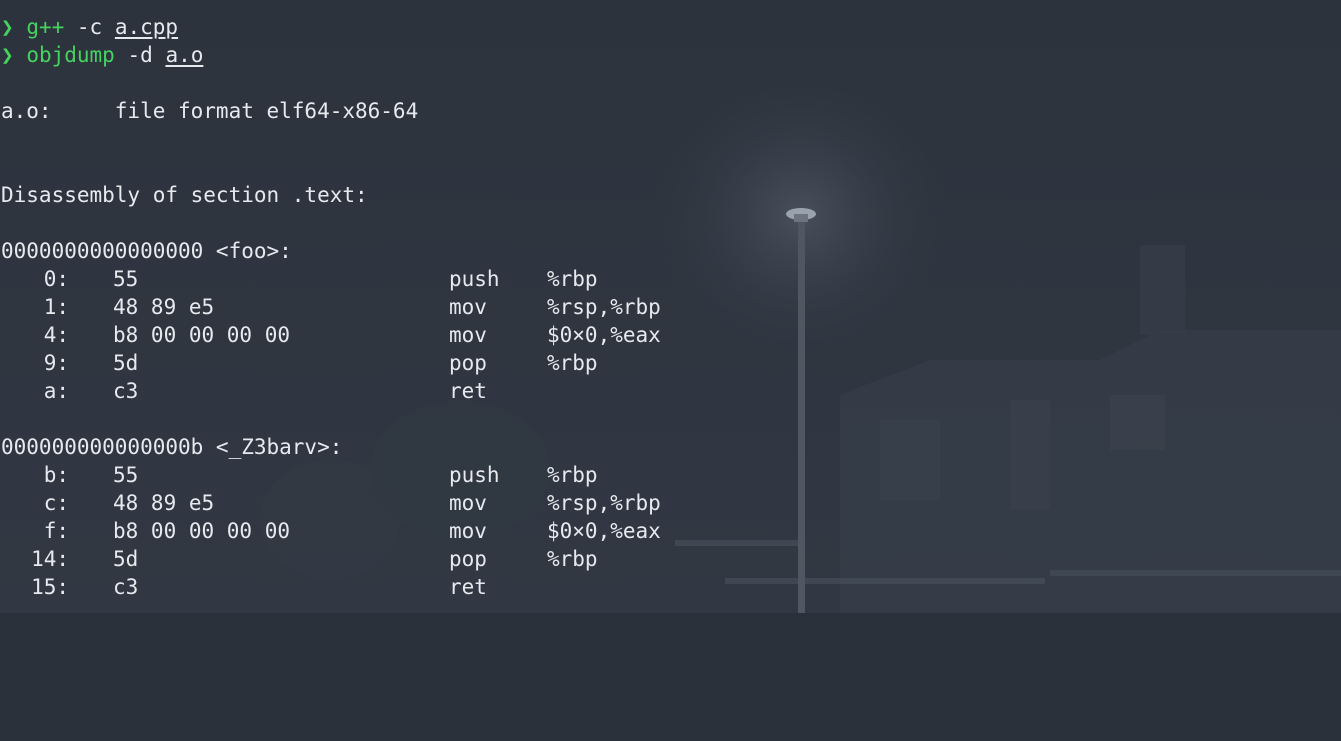  Describe the element at coordinates (172, 447) in the screenshot. I see `function-header: 000000000000000b <_Z3barv>:` at that location.